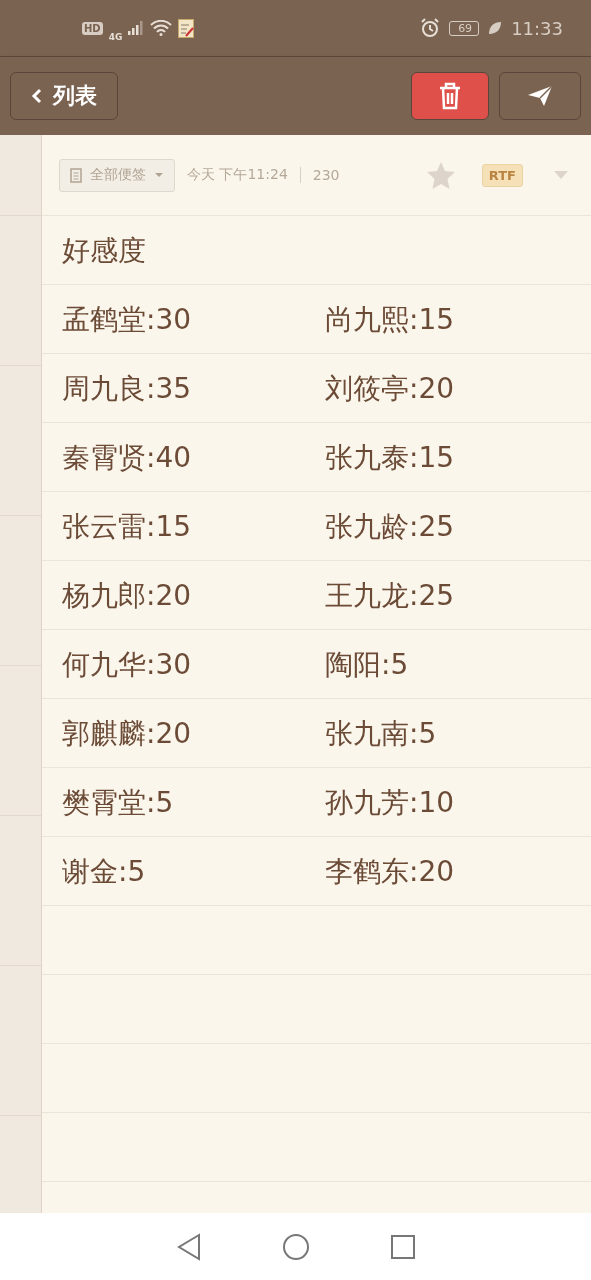 This screenshot has width=591, height=1280. Describe the element at coordinates (390, 526) in the screenshot. I see `note-text: 张九龄:25` at that location.